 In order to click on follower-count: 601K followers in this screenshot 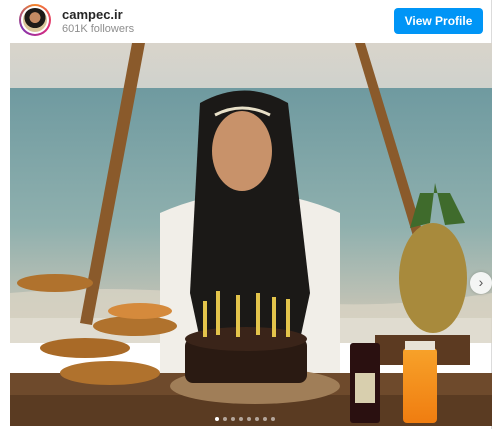, I will do `click(98, 29)`.